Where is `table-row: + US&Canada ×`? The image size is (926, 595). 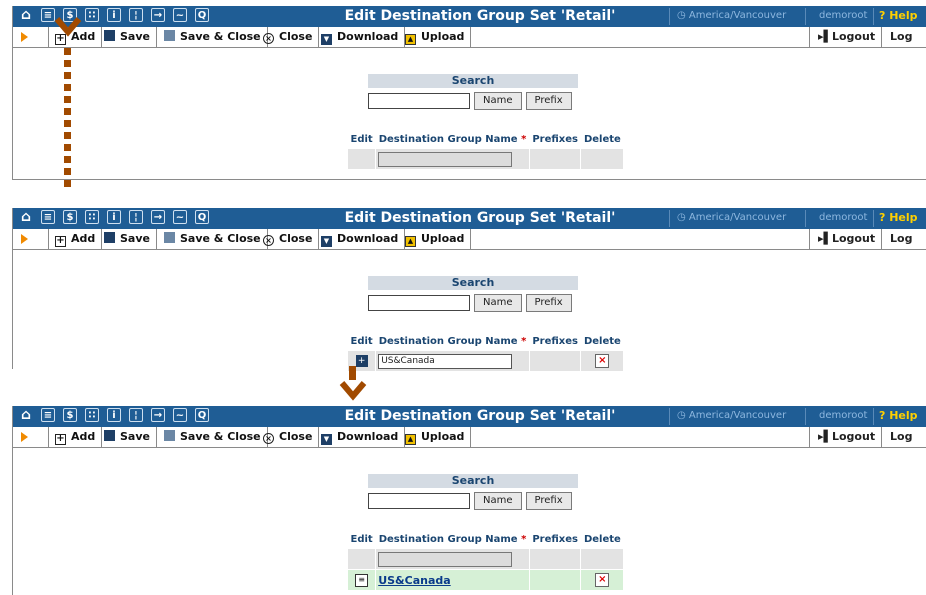
table-row: + US&Canada × is located at coordinates (485, 361).